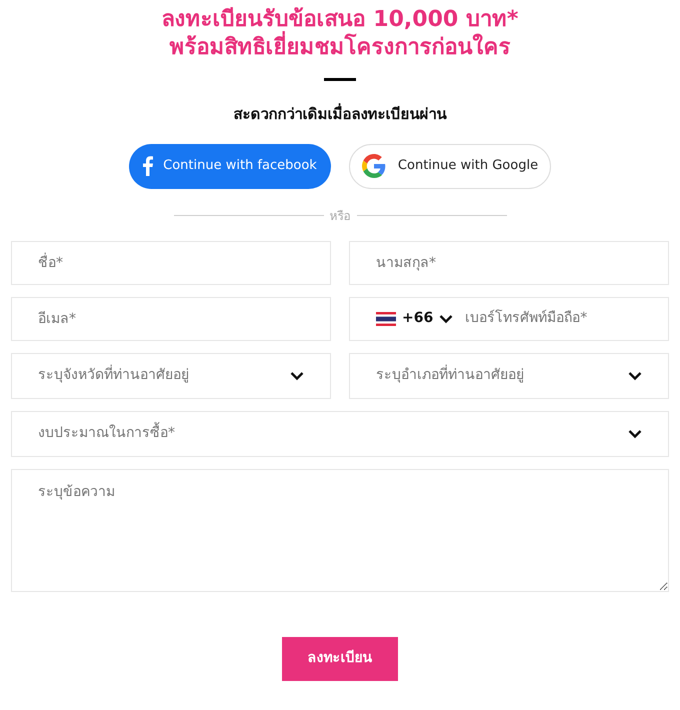  I want to click on headline: ลงทะเบียนรับข้อเสนอ 10,000 บาท*, so click(340, 19).